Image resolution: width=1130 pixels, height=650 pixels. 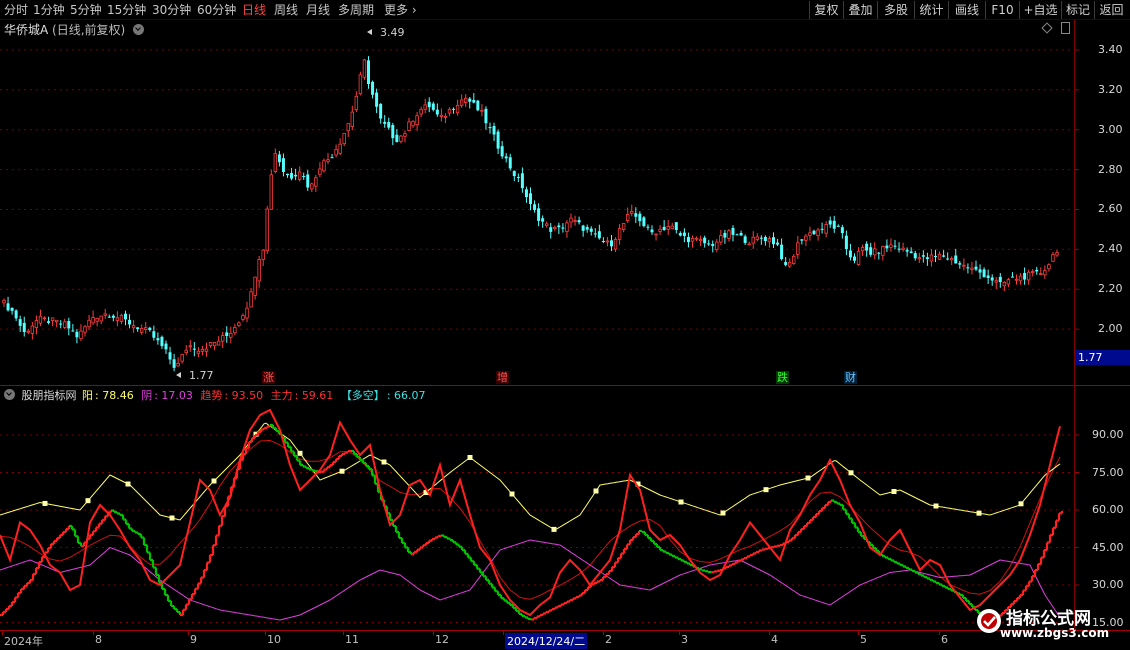 I want to click on yin-value: 17.03, so click(x=177, y=395).